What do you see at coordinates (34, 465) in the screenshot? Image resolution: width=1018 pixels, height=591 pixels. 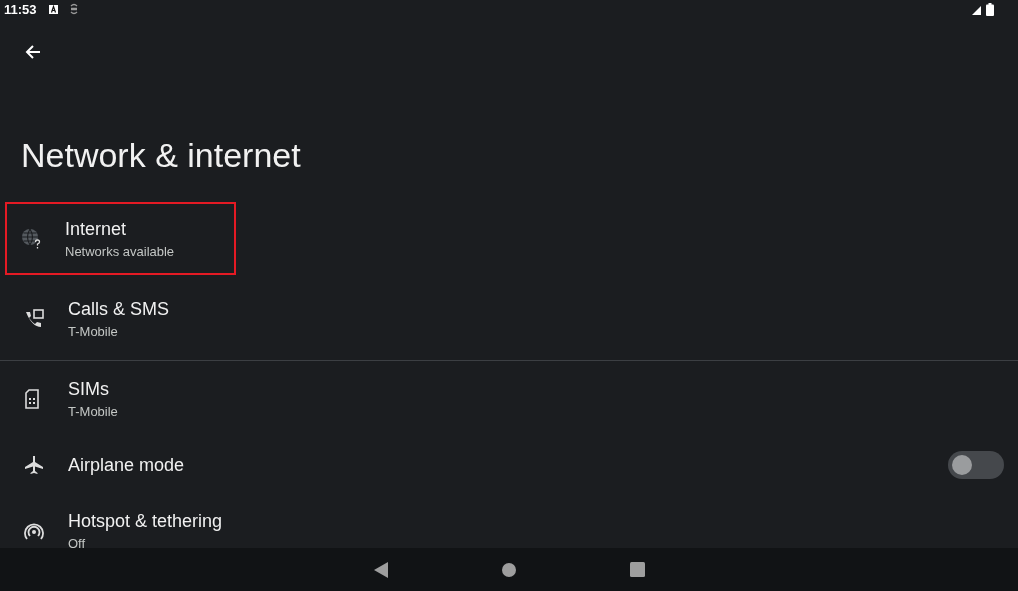 I see `airplane-icon` at bounding box center [34, 465].